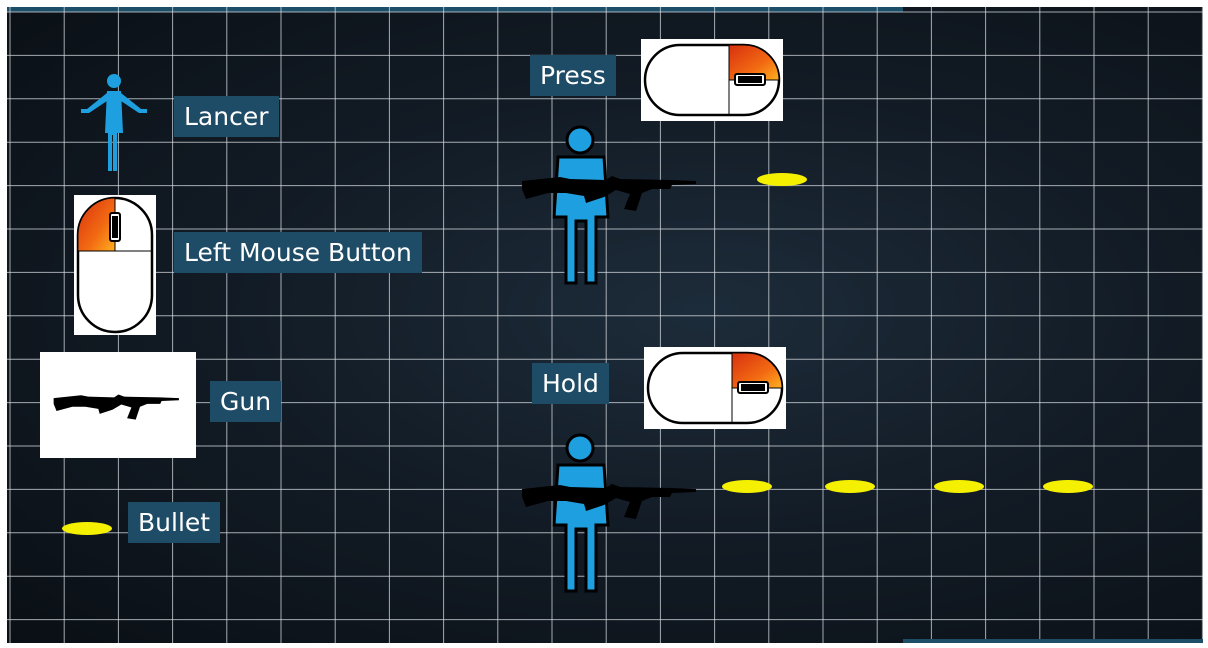  Describe the element at coordinates (226, 116) in the screenshot. I see `legend-label-lancer: Lancer` at that location.